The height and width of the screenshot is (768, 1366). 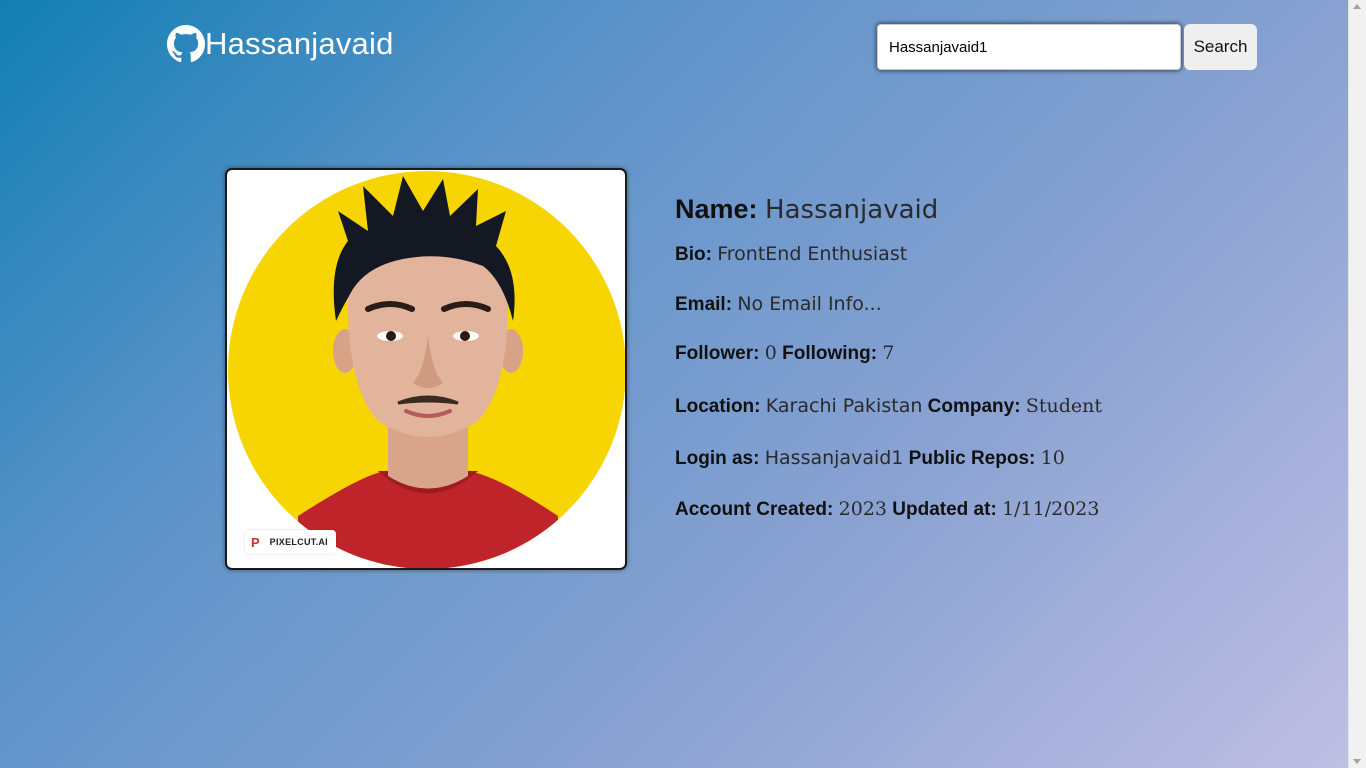 I want to click on search-button: Search, so click(x=1220, y=47).